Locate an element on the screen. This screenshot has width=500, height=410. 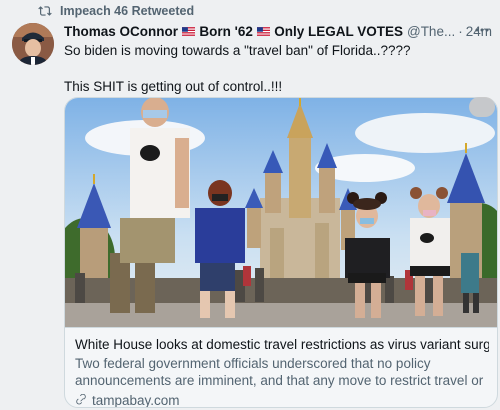
scroll-handle is located at coordinates (482, 107).